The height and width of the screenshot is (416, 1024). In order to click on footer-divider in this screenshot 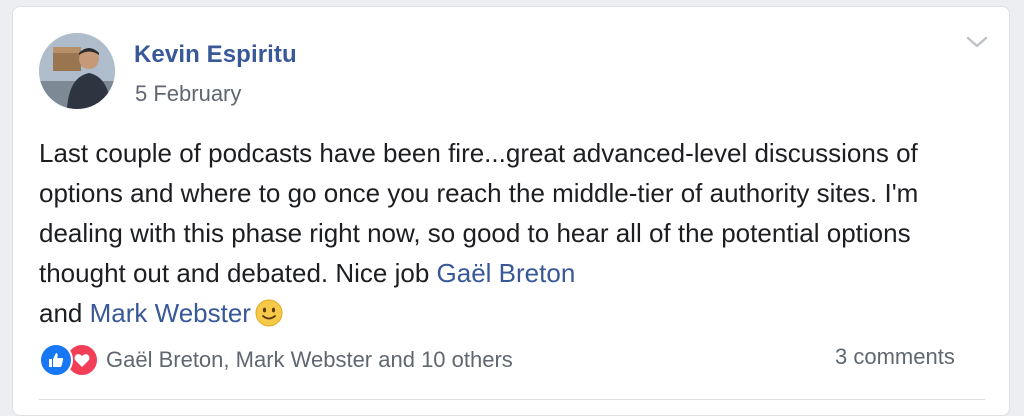, I will do `click(512, 399)`.